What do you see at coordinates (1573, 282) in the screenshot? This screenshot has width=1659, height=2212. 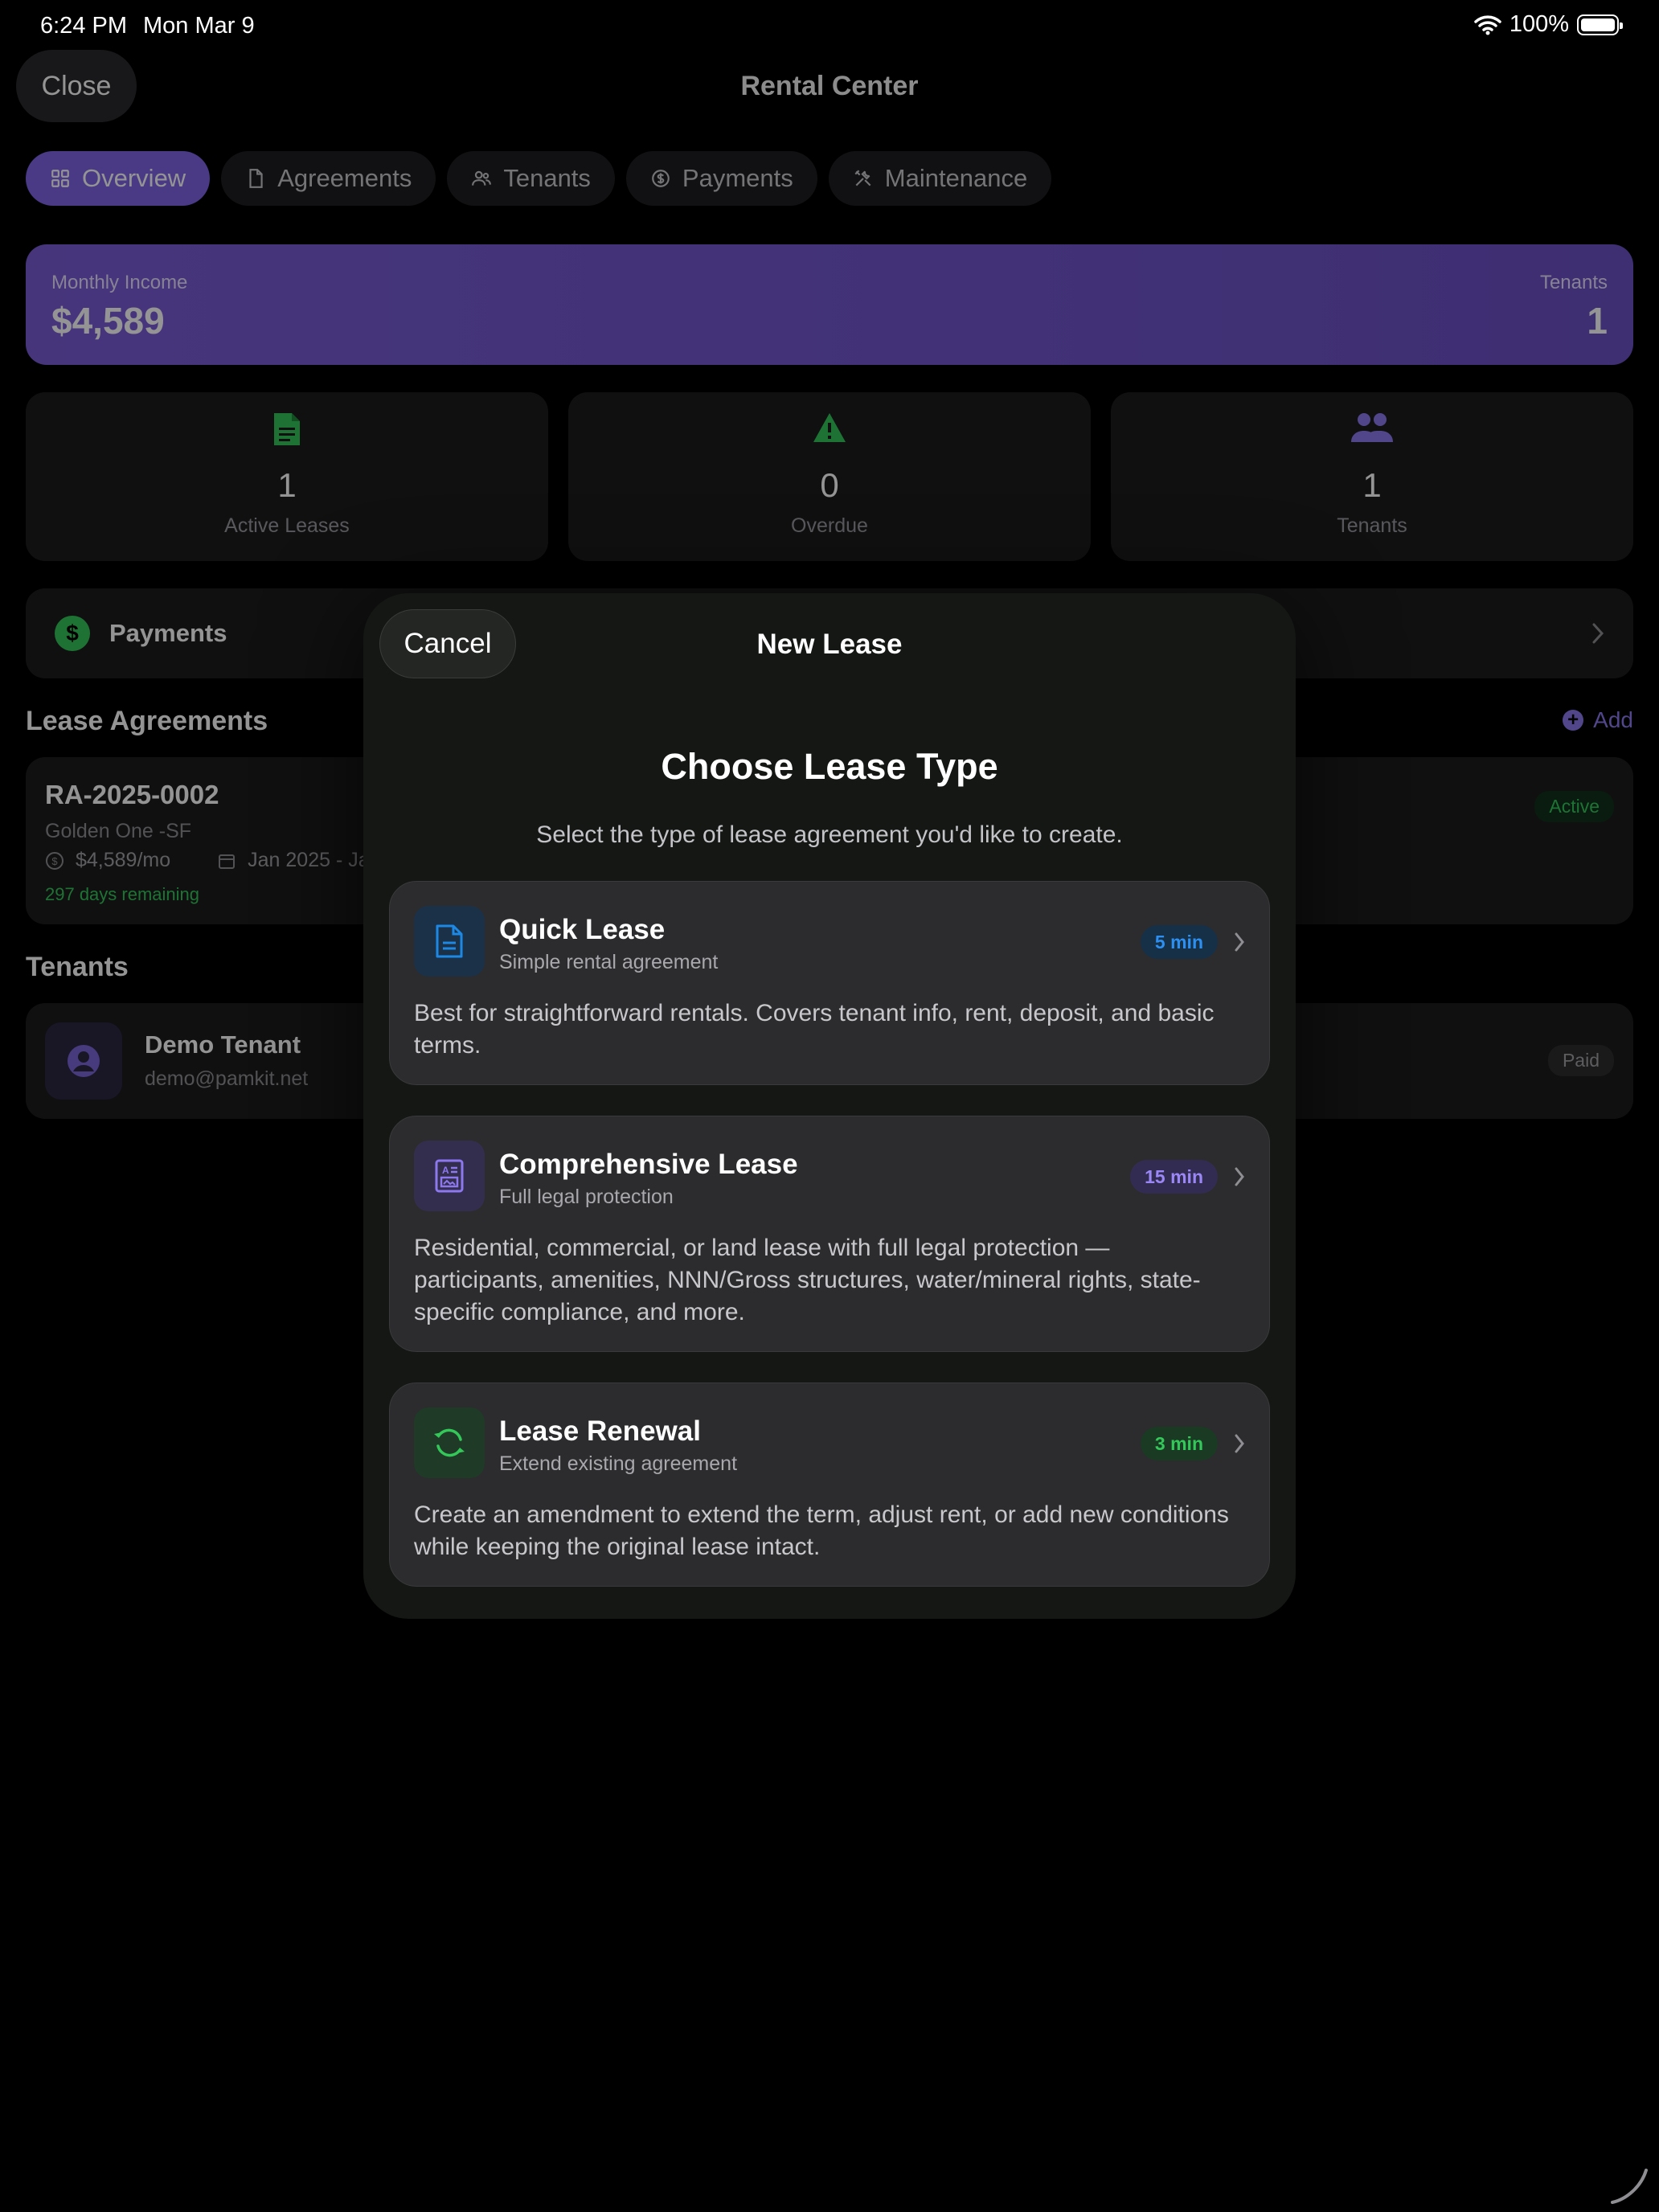 I see `tenants-count-label: Tenants` at bounding box center [1573, 282].